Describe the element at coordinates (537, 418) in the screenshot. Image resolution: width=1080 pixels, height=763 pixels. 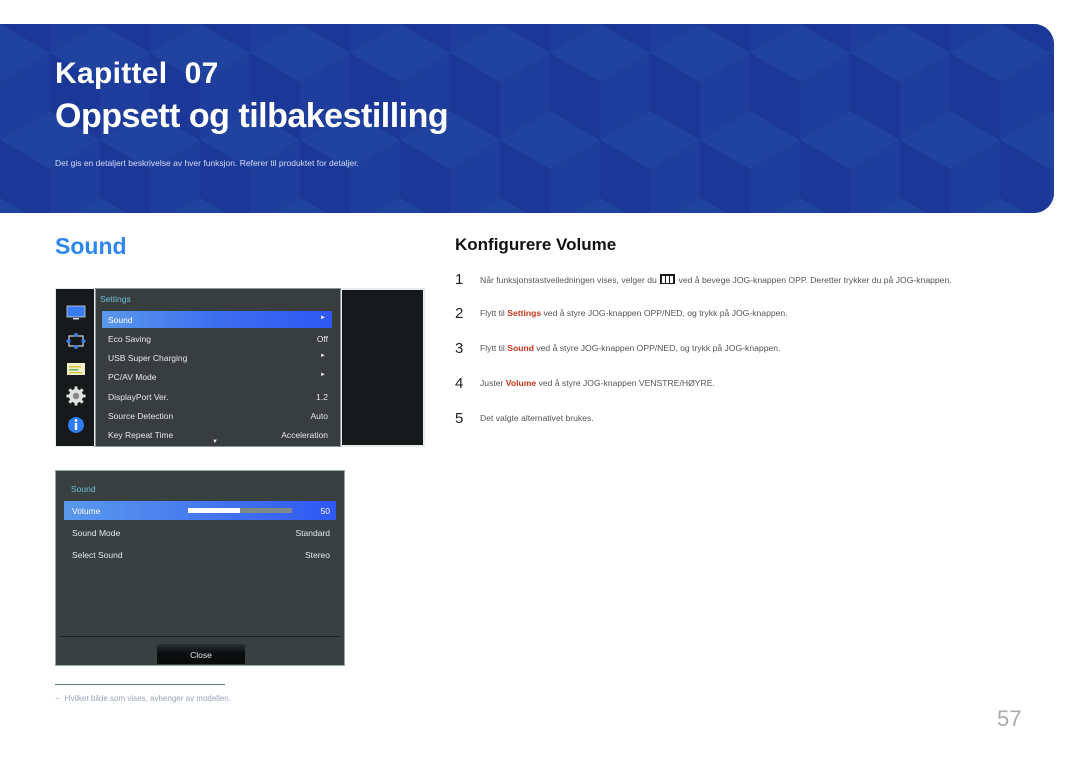
I see `step-text: Det valgte alternativet brukes.` at that location.